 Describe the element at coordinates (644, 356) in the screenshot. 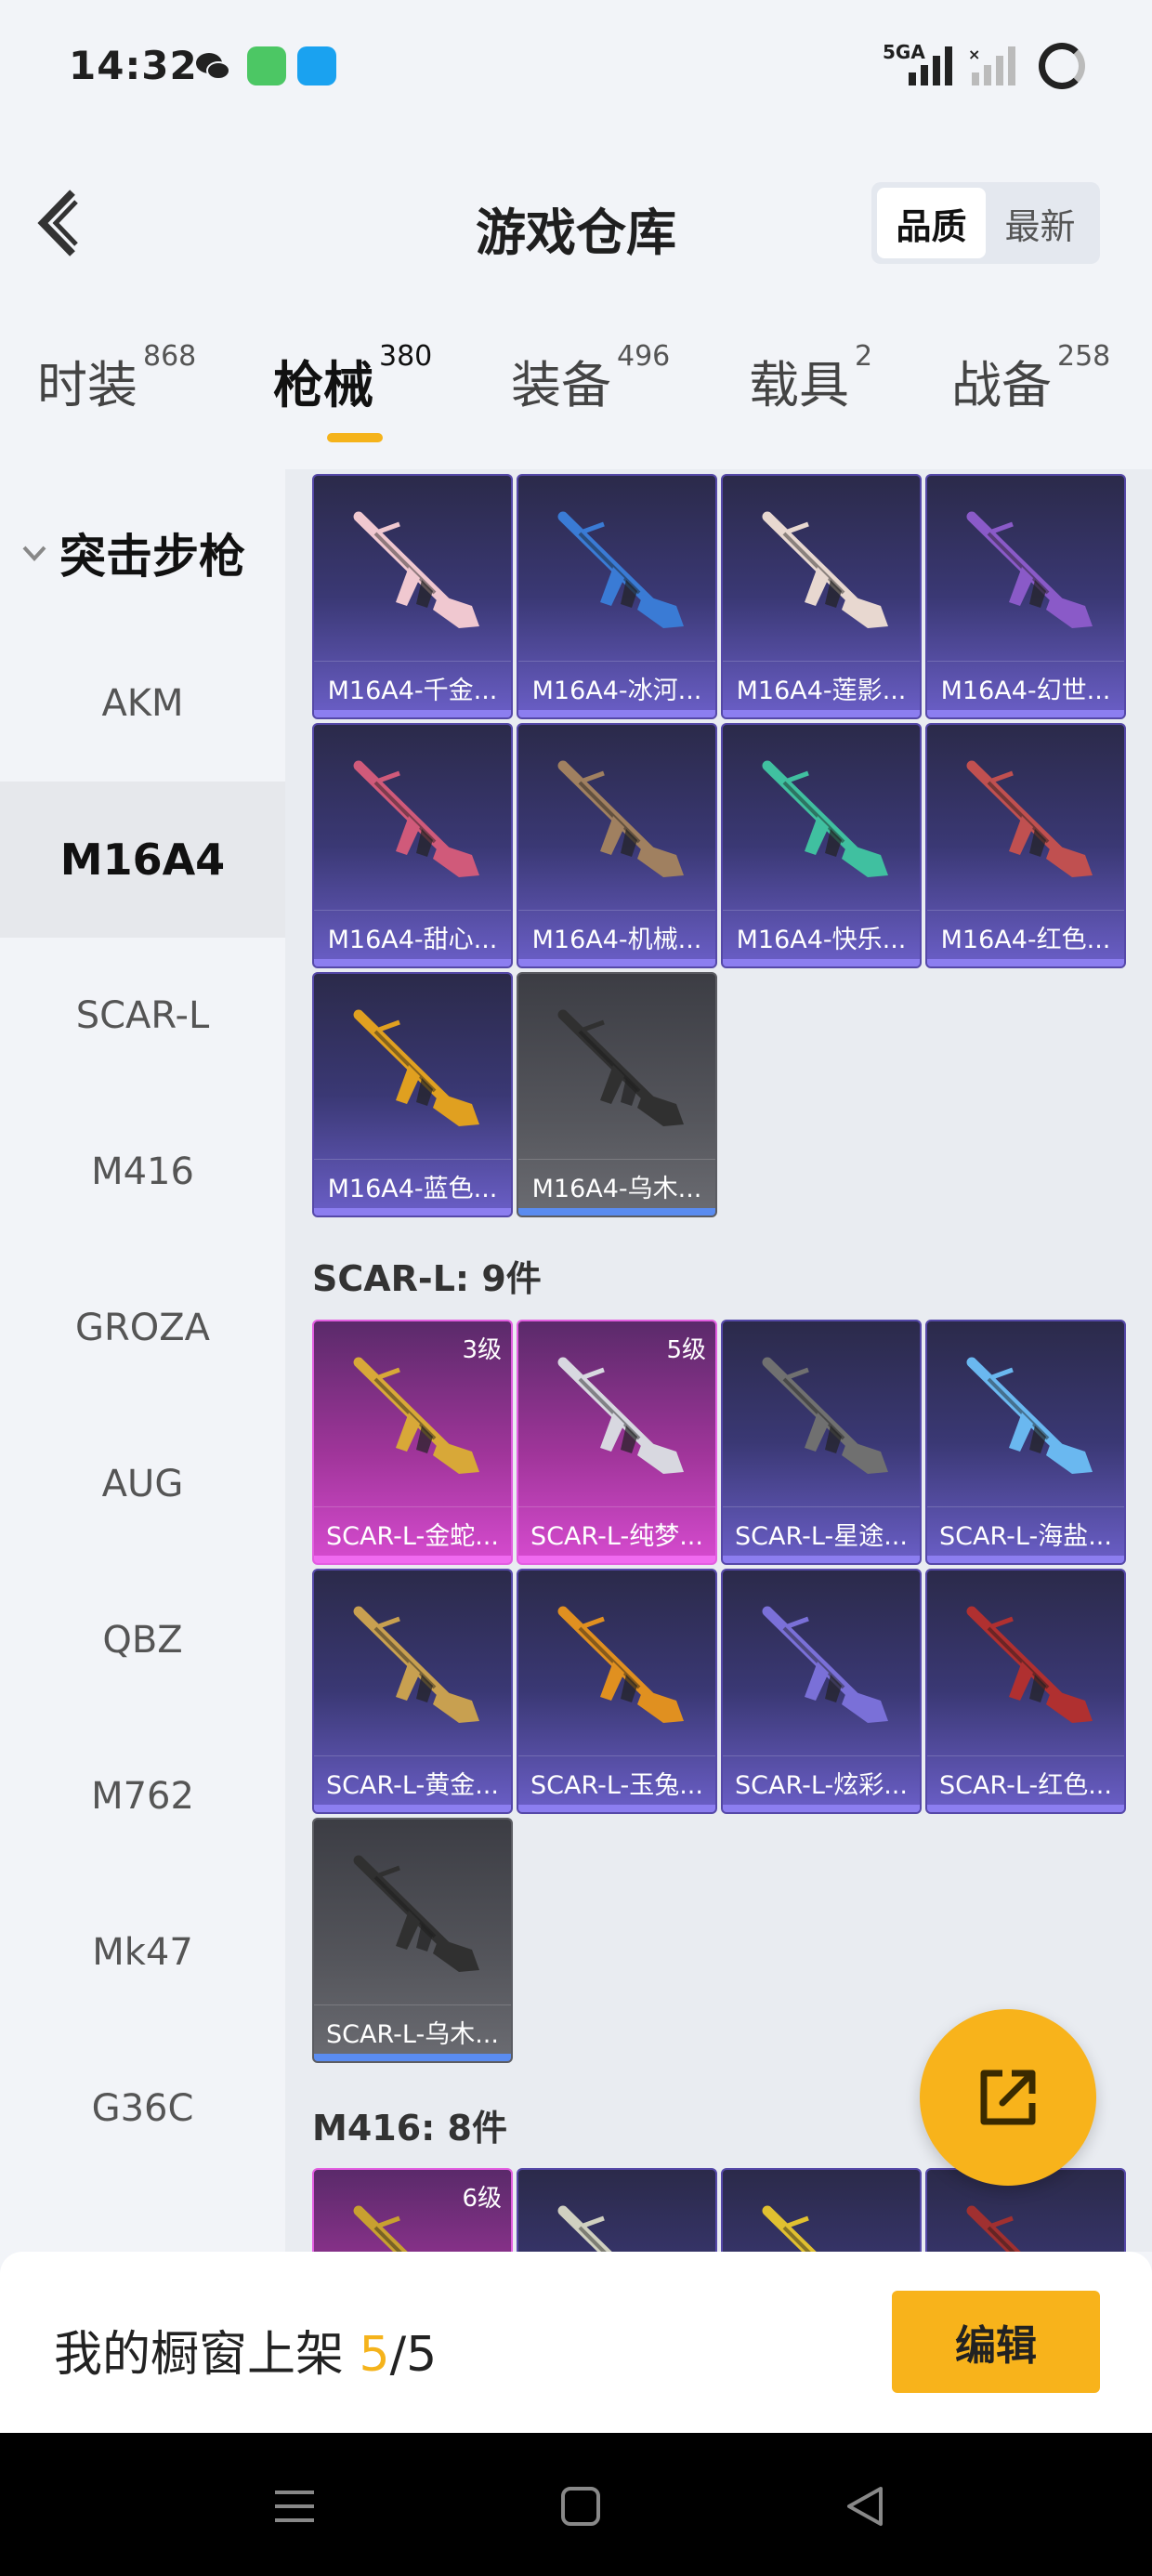

I see `tab-count: 496` at that location.